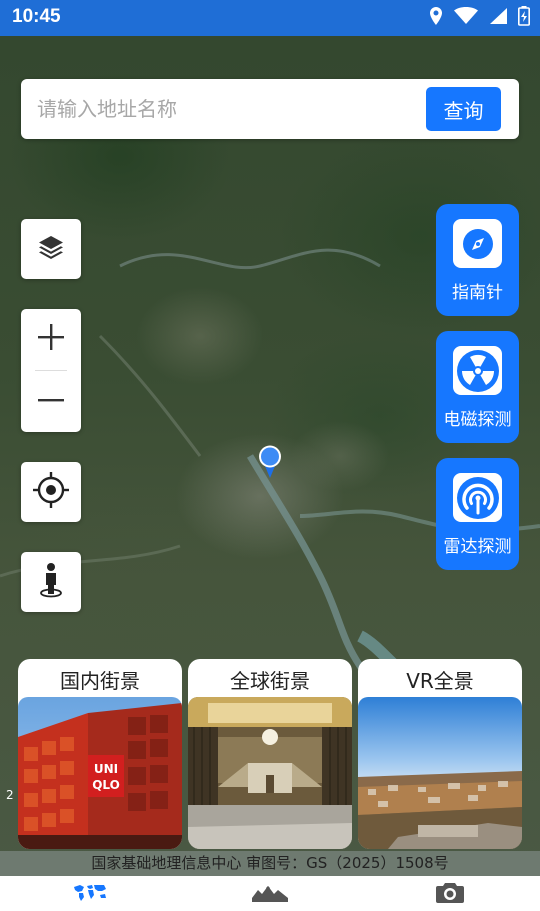  I want to click on domestic-street-view-card: 国内街景 UNI QLO, so click(100, 754).